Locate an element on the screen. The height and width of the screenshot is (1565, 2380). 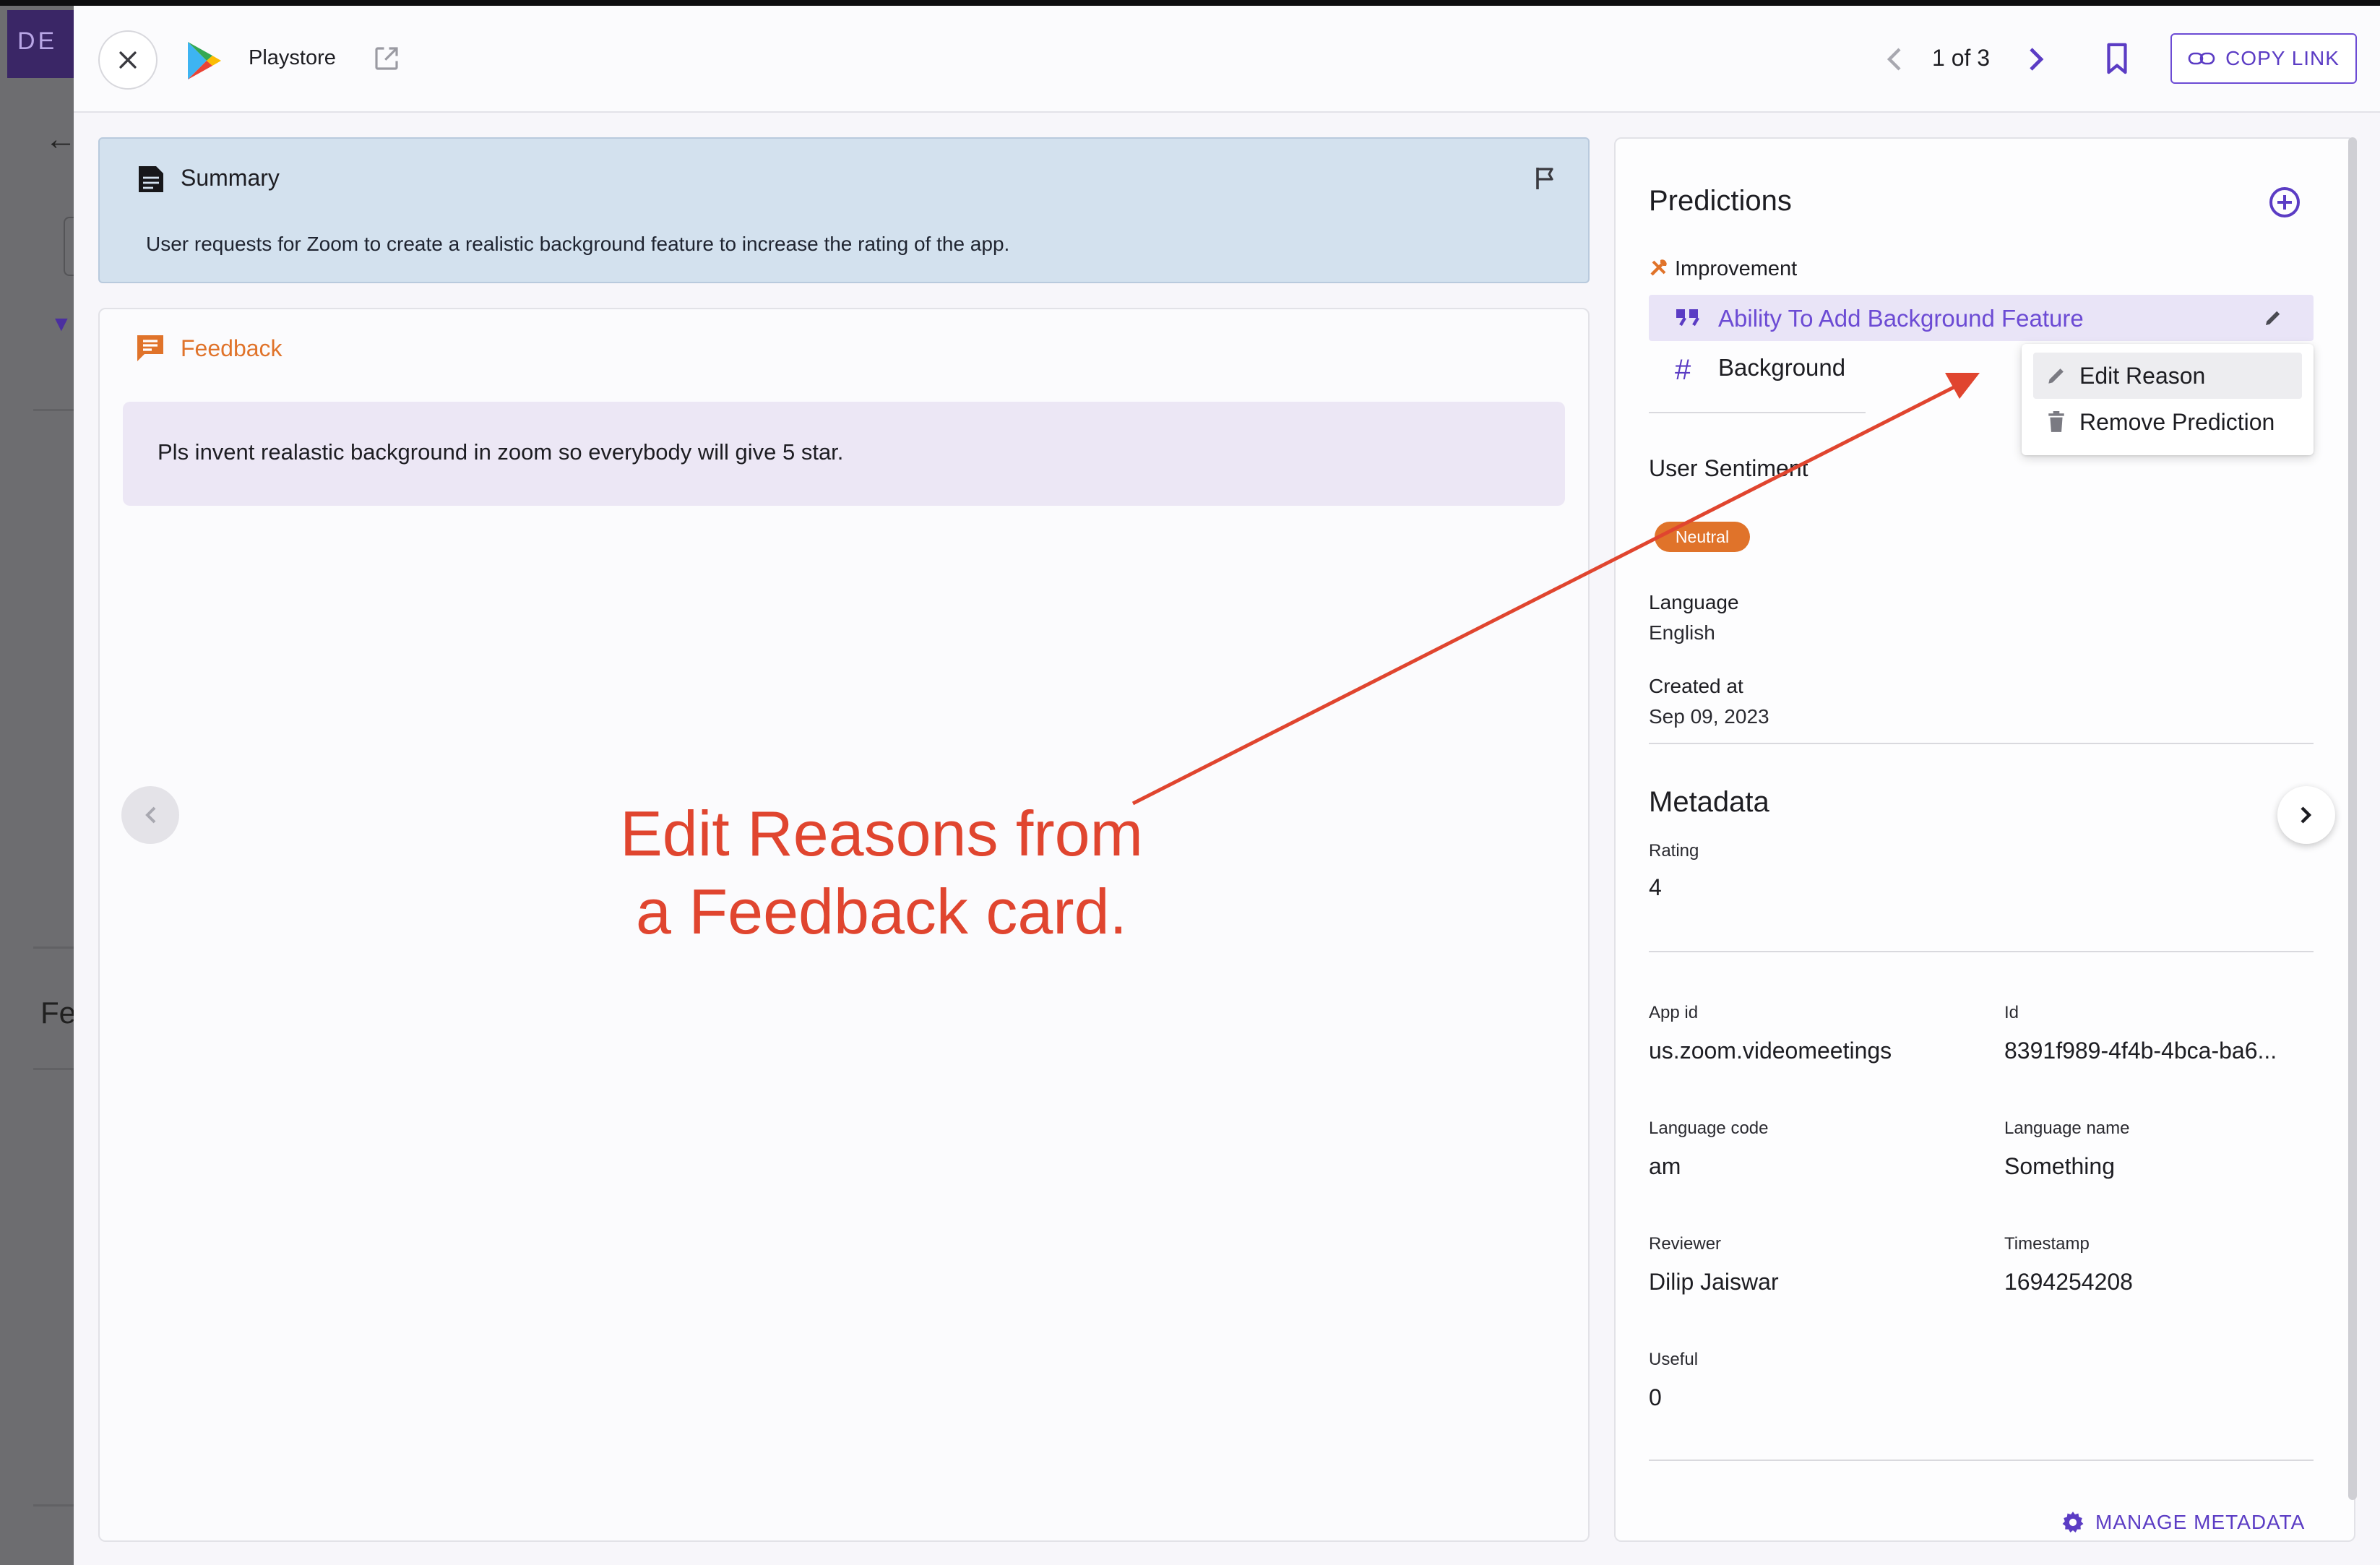
prediction-keyword: Background is located at coordinates (1781, 367).